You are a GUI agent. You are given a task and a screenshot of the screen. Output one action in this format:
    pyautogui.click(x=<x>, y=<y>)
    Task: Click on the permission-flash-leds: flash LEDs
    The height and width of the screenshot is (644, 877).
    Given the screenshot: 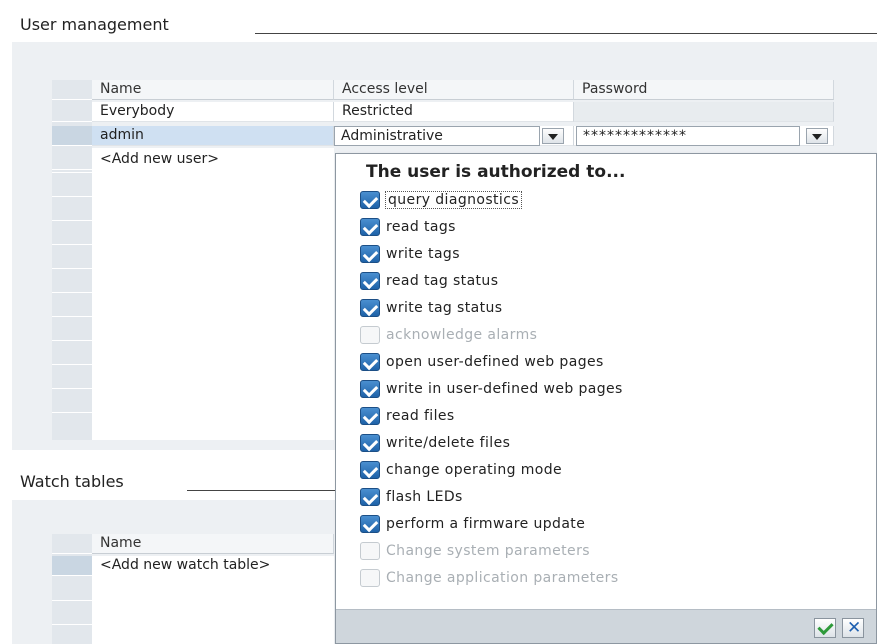 What is the action you would take?
    pyautogui.click(x=411, y=497)
    